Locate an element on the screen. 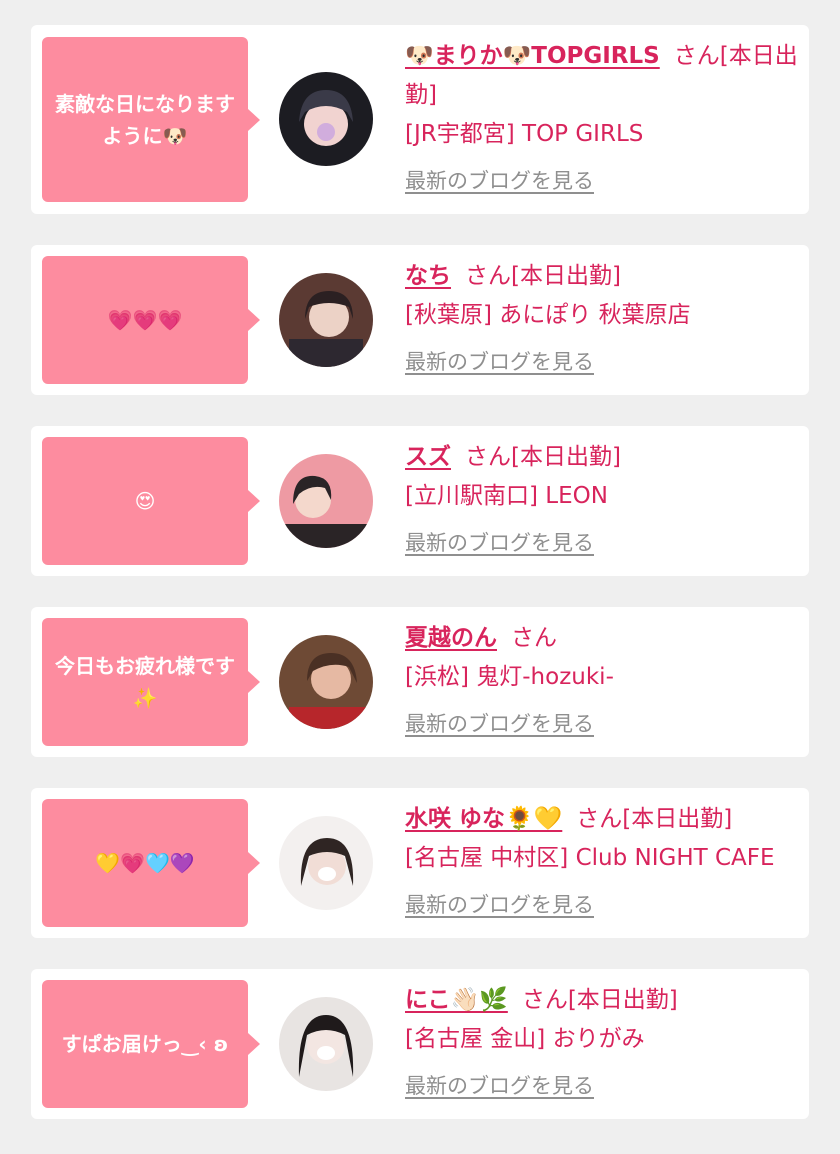 Image resolution: width=840 pixels, height=1154 pixels. girl-info: にこ👋🏻🌿 さん[本日出勤] [名古屋 金山] おりがみ 最新のブログを見る is located at coordinates (602, 1043).